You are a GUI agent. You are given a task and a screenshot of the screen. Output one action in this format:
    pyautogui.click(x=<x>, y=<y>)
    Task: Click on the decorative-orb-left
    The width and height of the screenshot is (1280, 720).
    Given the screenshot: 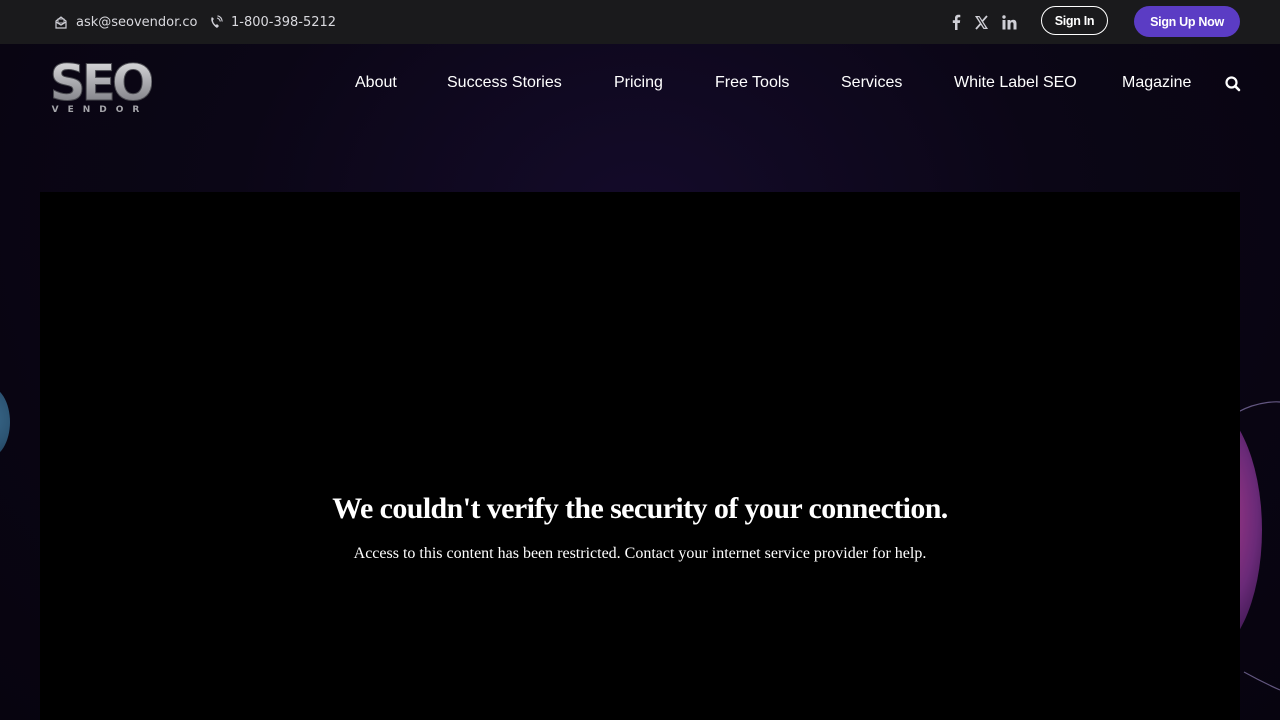 What is the action you would take?
    pyautogui.click(x=5, y=422)
    